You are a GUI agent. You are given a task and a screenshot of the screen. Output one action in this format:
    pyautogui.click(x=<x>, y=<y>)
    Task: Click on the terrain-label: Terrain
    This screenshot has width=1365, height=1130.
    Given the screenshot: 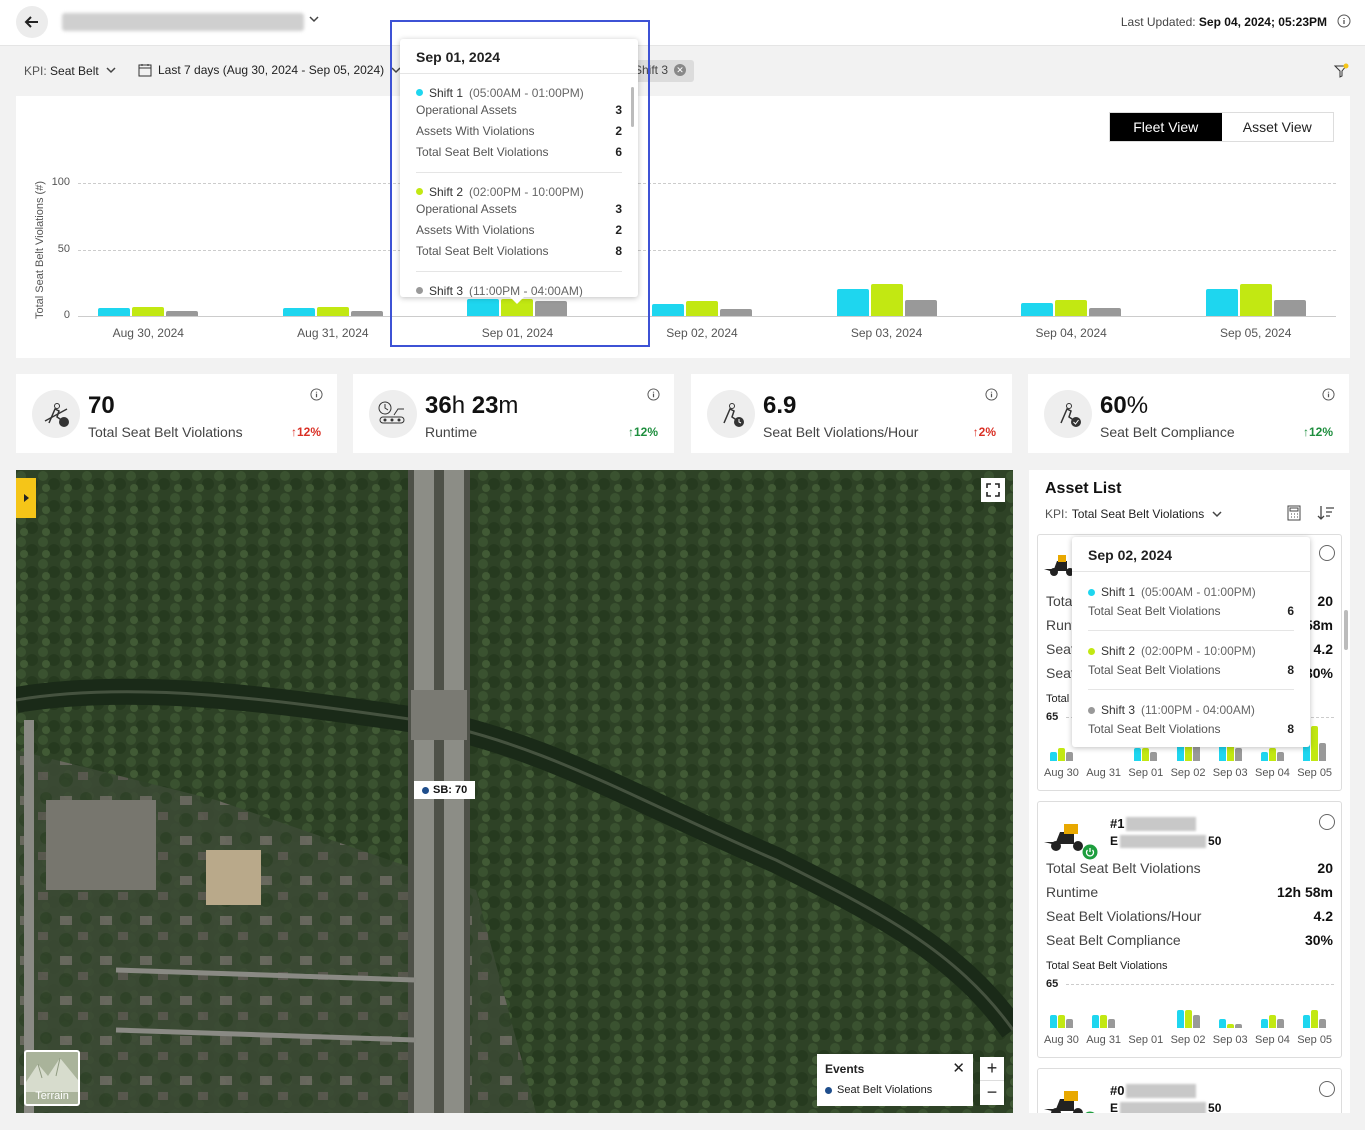 What is the action you would take?
    pyautogui.click(x=52, y=1096)
    